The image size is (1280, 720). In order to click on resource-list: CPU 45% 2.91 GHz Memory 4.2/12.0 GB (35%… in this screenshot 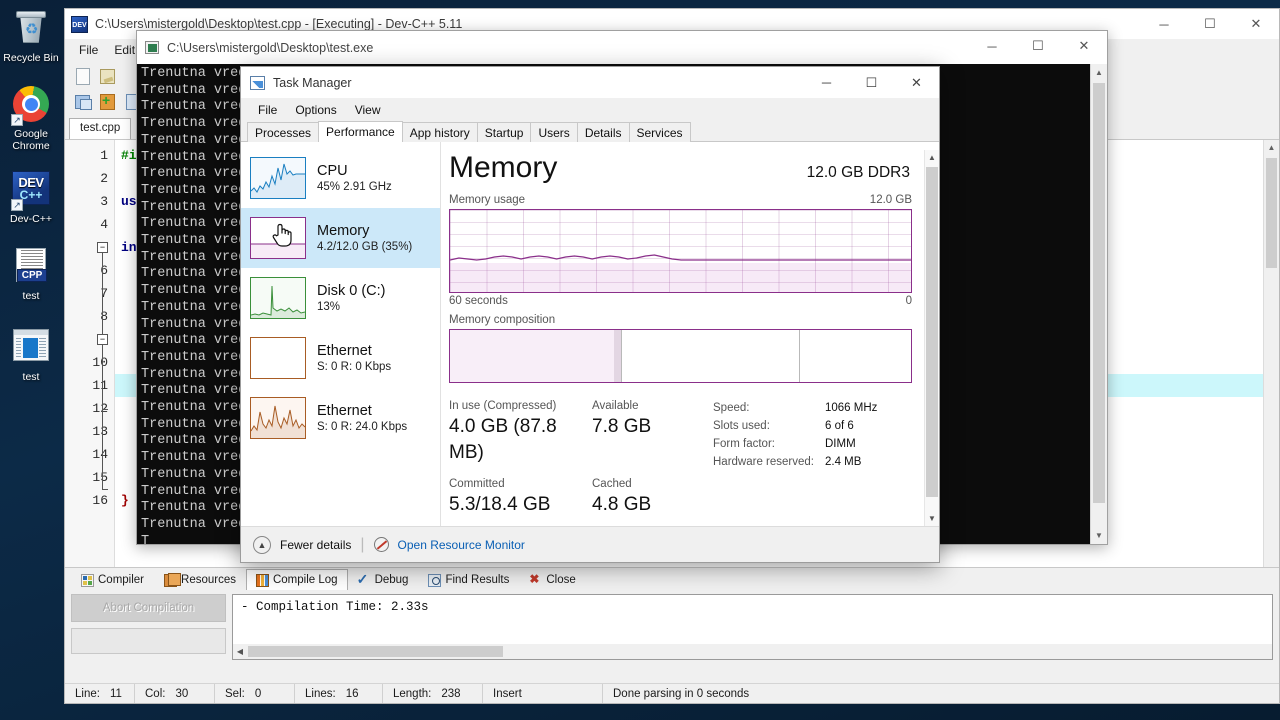, I will do `click(341, 334)`.